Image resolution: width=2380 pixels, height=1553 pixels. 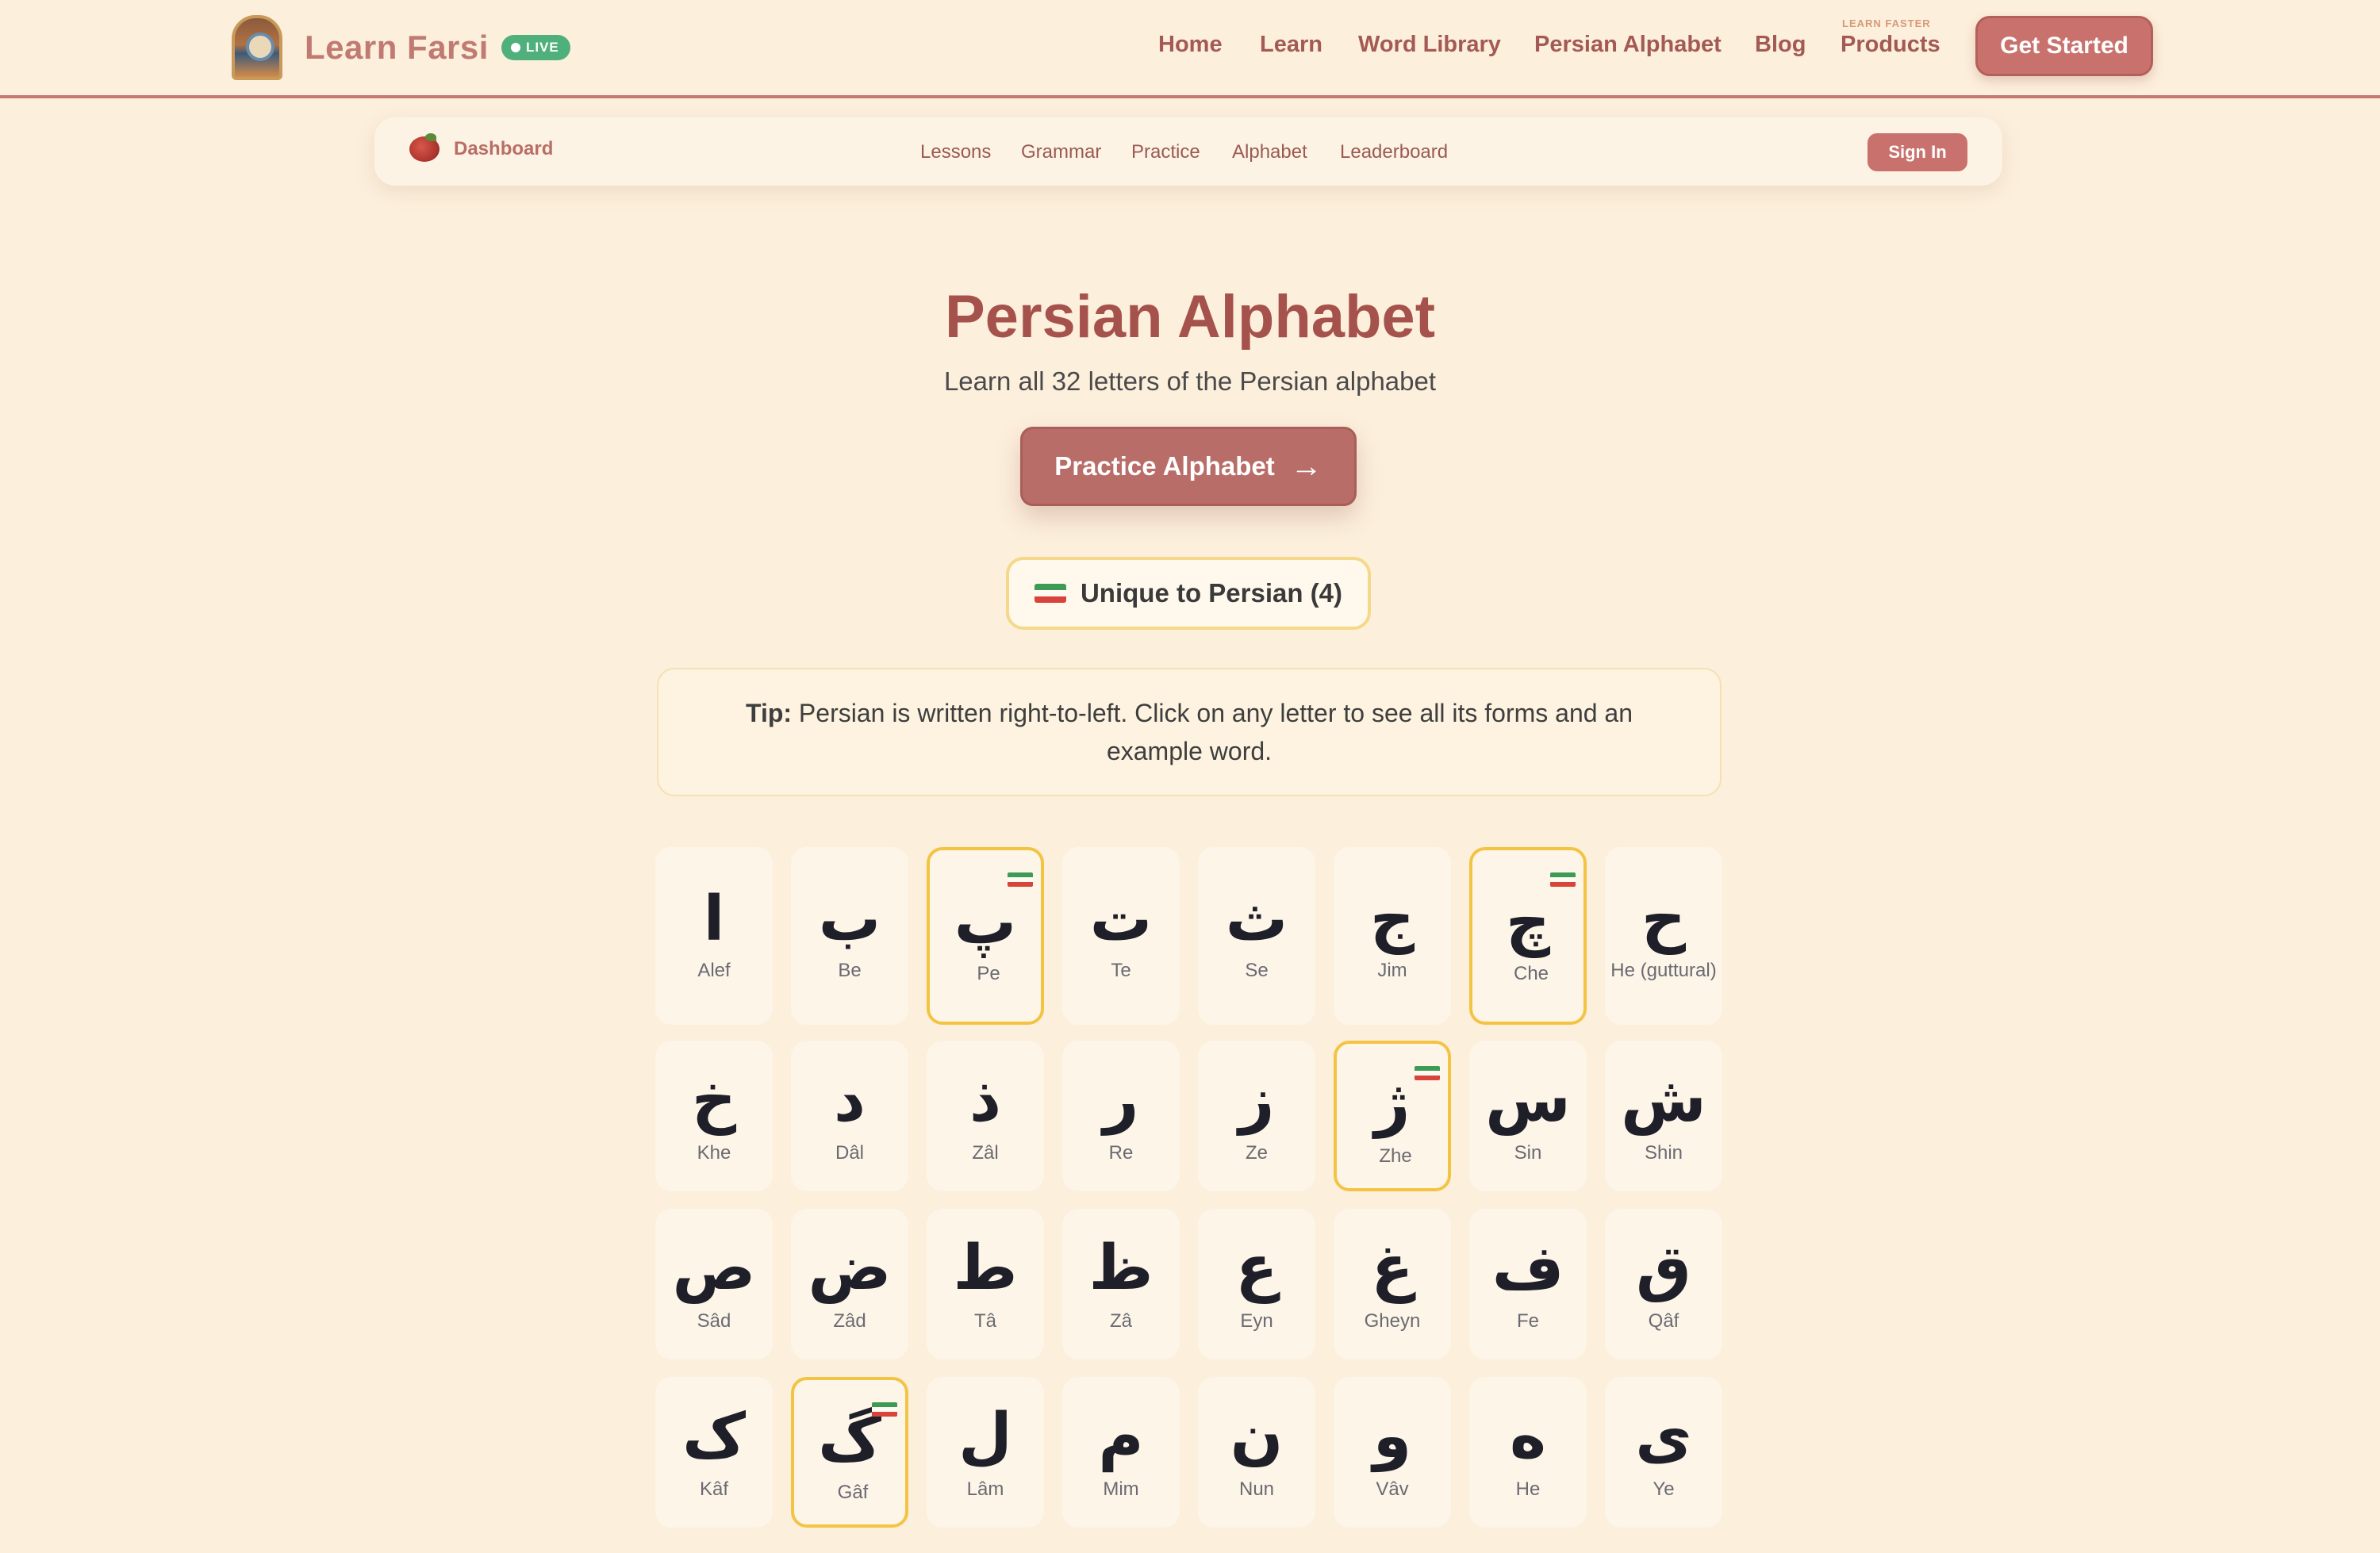 I want to click on letter-card: پ Pe, so click(x=985, y=936).